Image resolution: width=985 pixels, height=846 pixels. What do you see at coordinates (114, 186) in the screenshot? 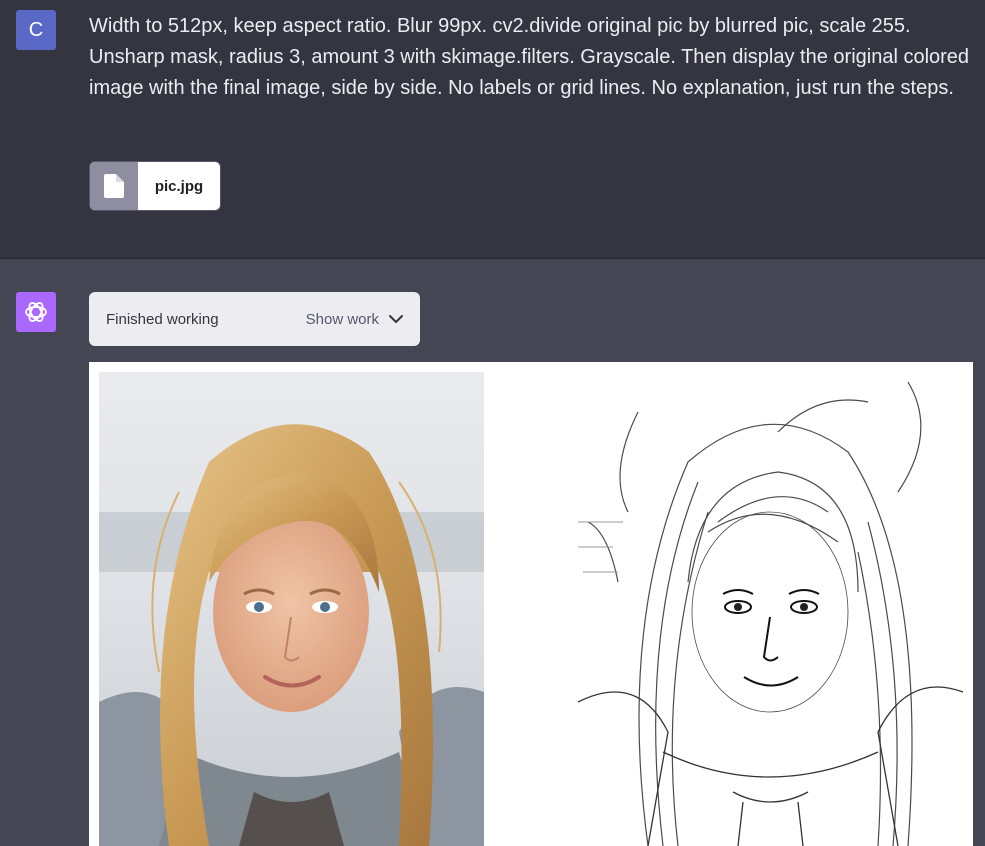
I see `file-icon` at bounding box center [114, 186].